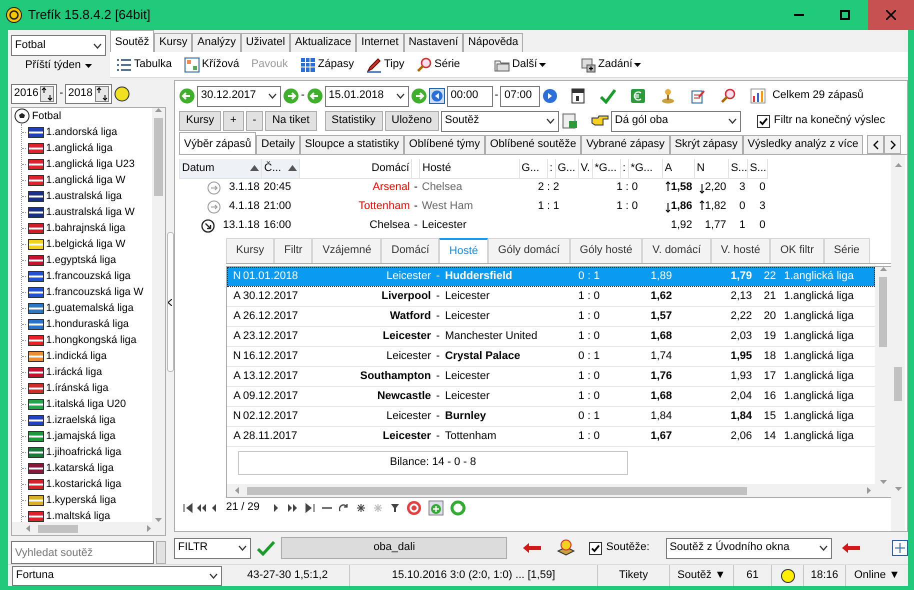 The width and height of the screenshot is (914, 590). What do you see at coordinates (676, 250) in the screenshot?
I see `tab: V. domácí` at bounding box center [676, 250].